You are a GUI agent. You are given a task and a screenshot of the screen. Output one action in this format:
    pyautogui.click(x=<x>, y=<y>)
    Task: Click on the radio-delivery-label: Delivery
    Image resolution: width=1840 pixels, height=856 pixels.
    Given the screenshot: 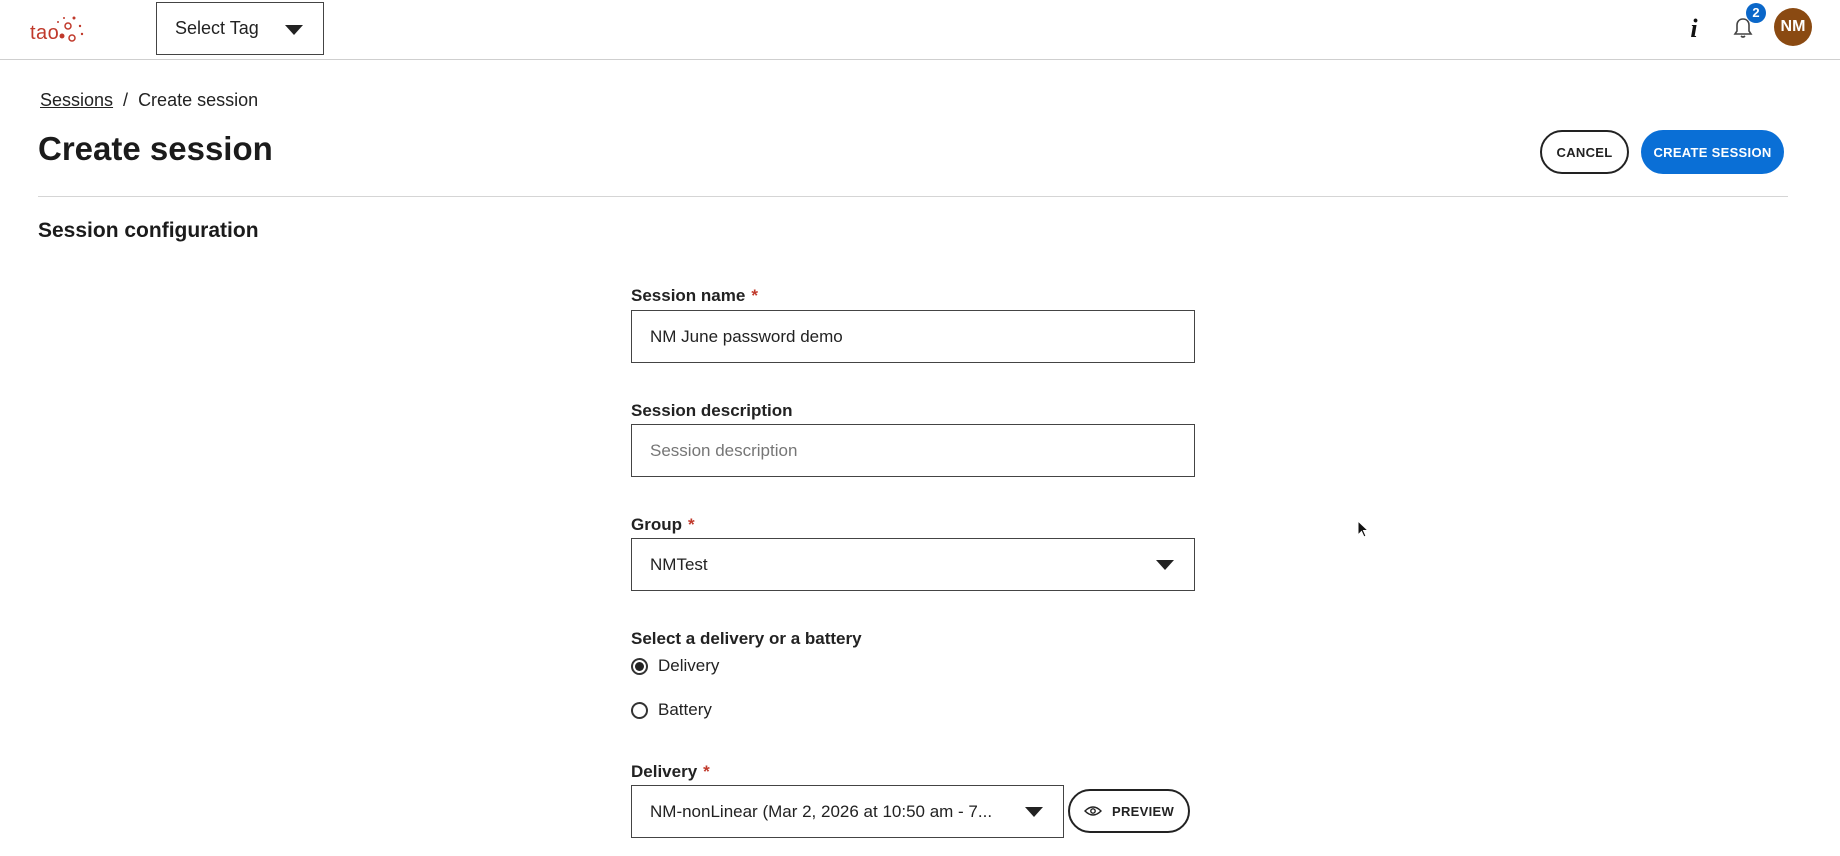 What is the action you would take?
    pyautogui.click(x=689, y=665)
    